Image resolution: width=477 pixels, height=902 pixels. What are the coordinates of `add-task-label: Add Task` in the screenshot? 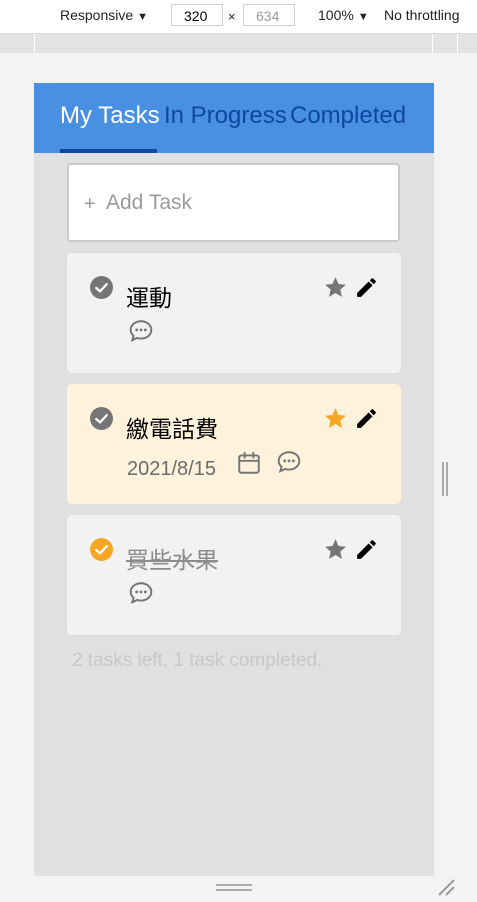 It's located at (149, 202).